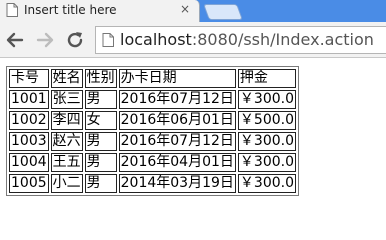 The height and width of the screenshot is (240, 386). What do you see at coordinates (266, 78) in the screenshot?
I see `header-deposit: 押金` at bounding box center [266, 78].